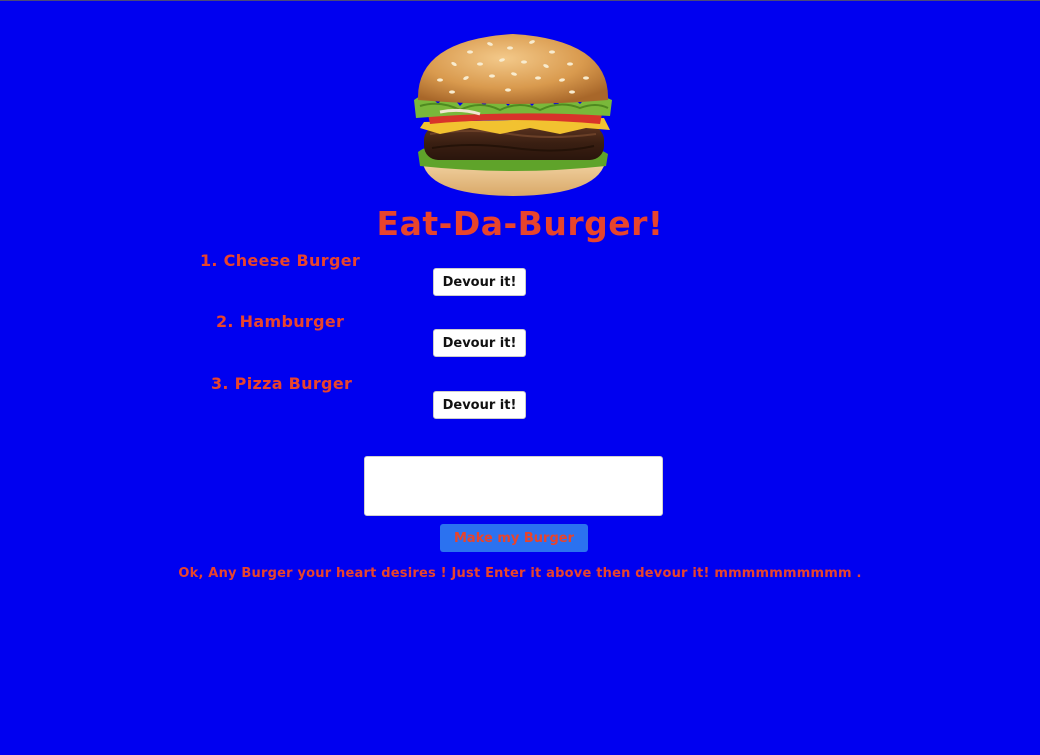 The height and width of the screenshot is (755, 1040). Describe the element at coordinates (280, 260) in the screenshot. I see `burger-item-label: 1. Cheese Burger` at that location.